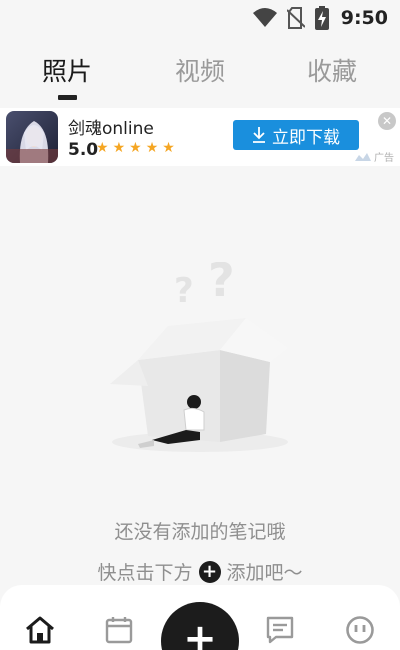 The height and width of the screenshot is (650, 400). What do you see at coordinates (264, 573) in the screenshot?
I see `empty-state-hint-after: 添加吧～` at bounding box center [264, 573].